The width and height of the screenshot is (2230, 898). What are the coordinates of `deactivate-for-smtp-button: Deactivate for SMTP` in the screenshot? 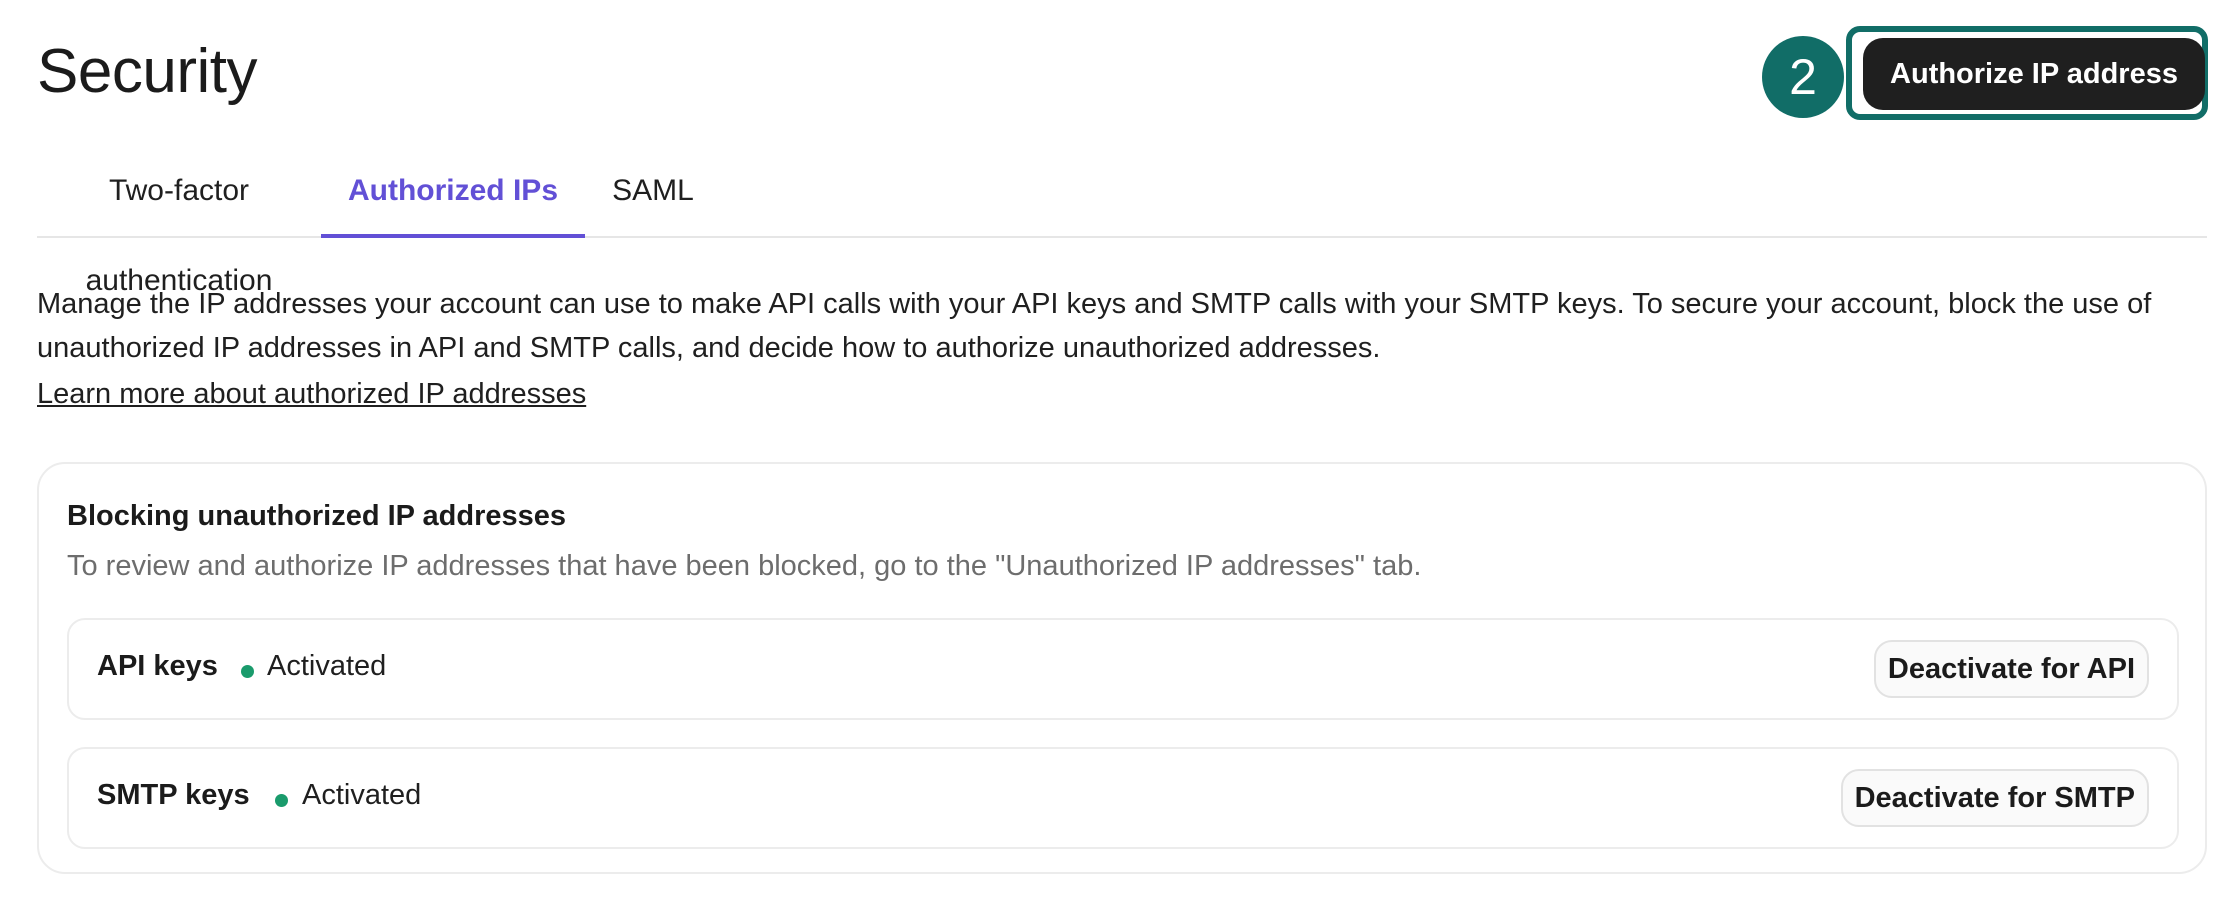 It's located at (1994, 798).